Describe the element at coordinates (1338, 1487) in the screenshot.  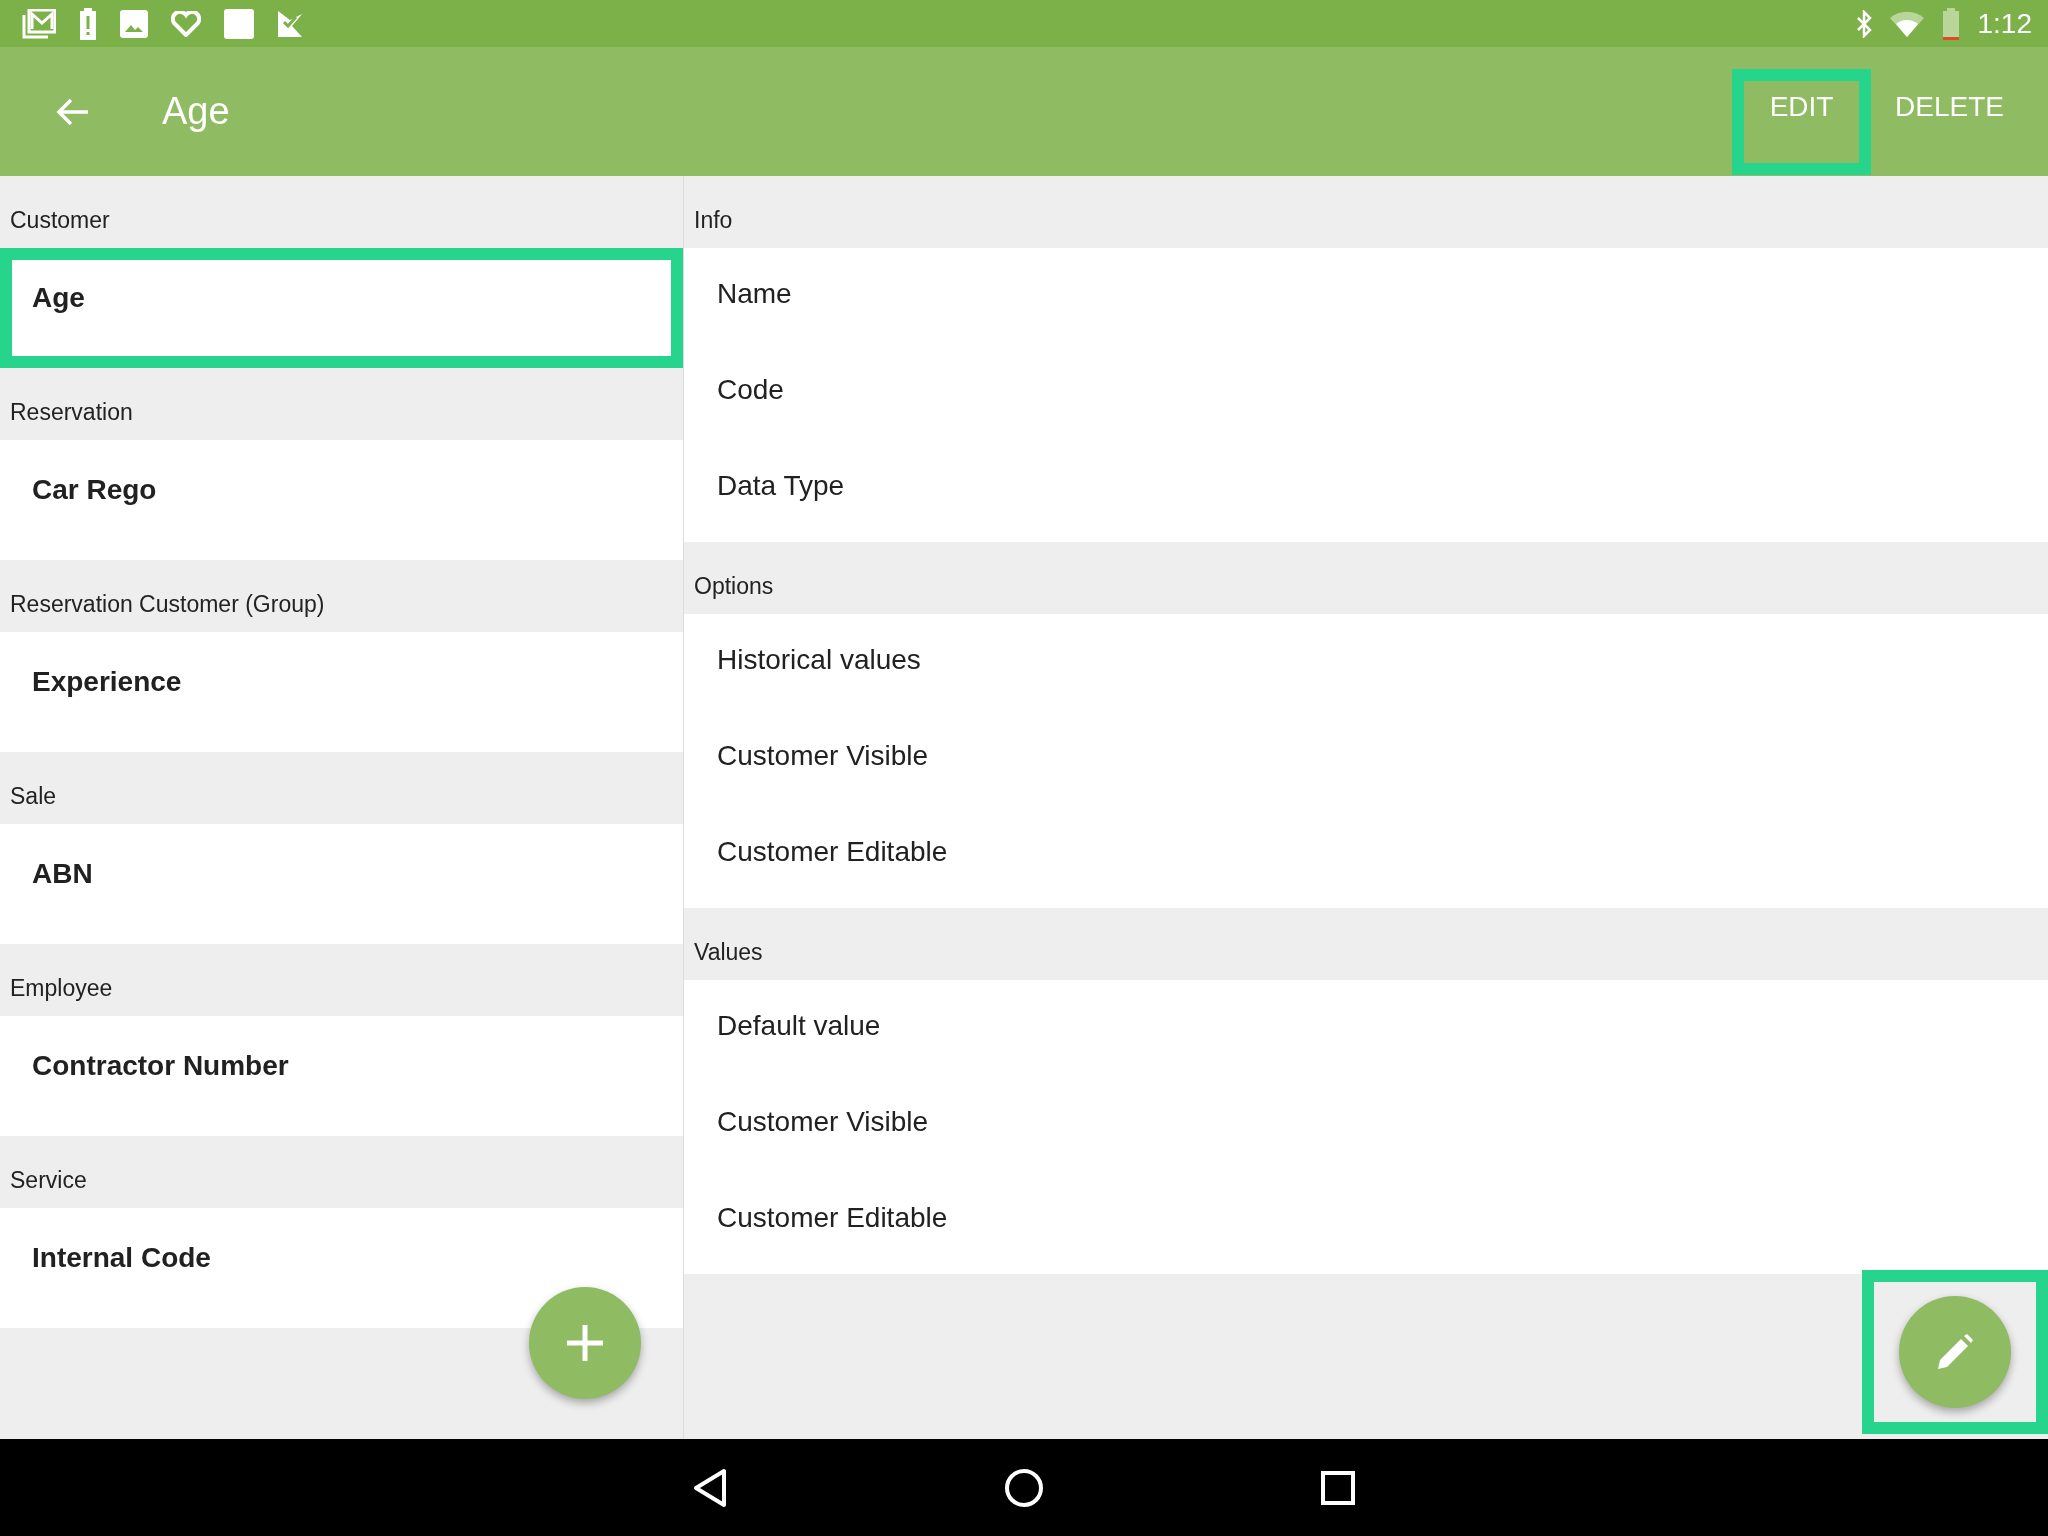
I see `recents-square-icon` at that location.